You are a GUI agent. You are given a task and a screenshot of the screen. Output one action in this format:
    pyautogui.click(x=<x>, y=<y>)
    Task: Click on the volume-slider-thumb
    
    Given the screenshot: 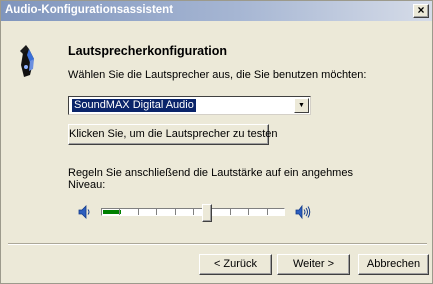 What is the action you would take?
    pyautogui.click(x=207, y=213)
    